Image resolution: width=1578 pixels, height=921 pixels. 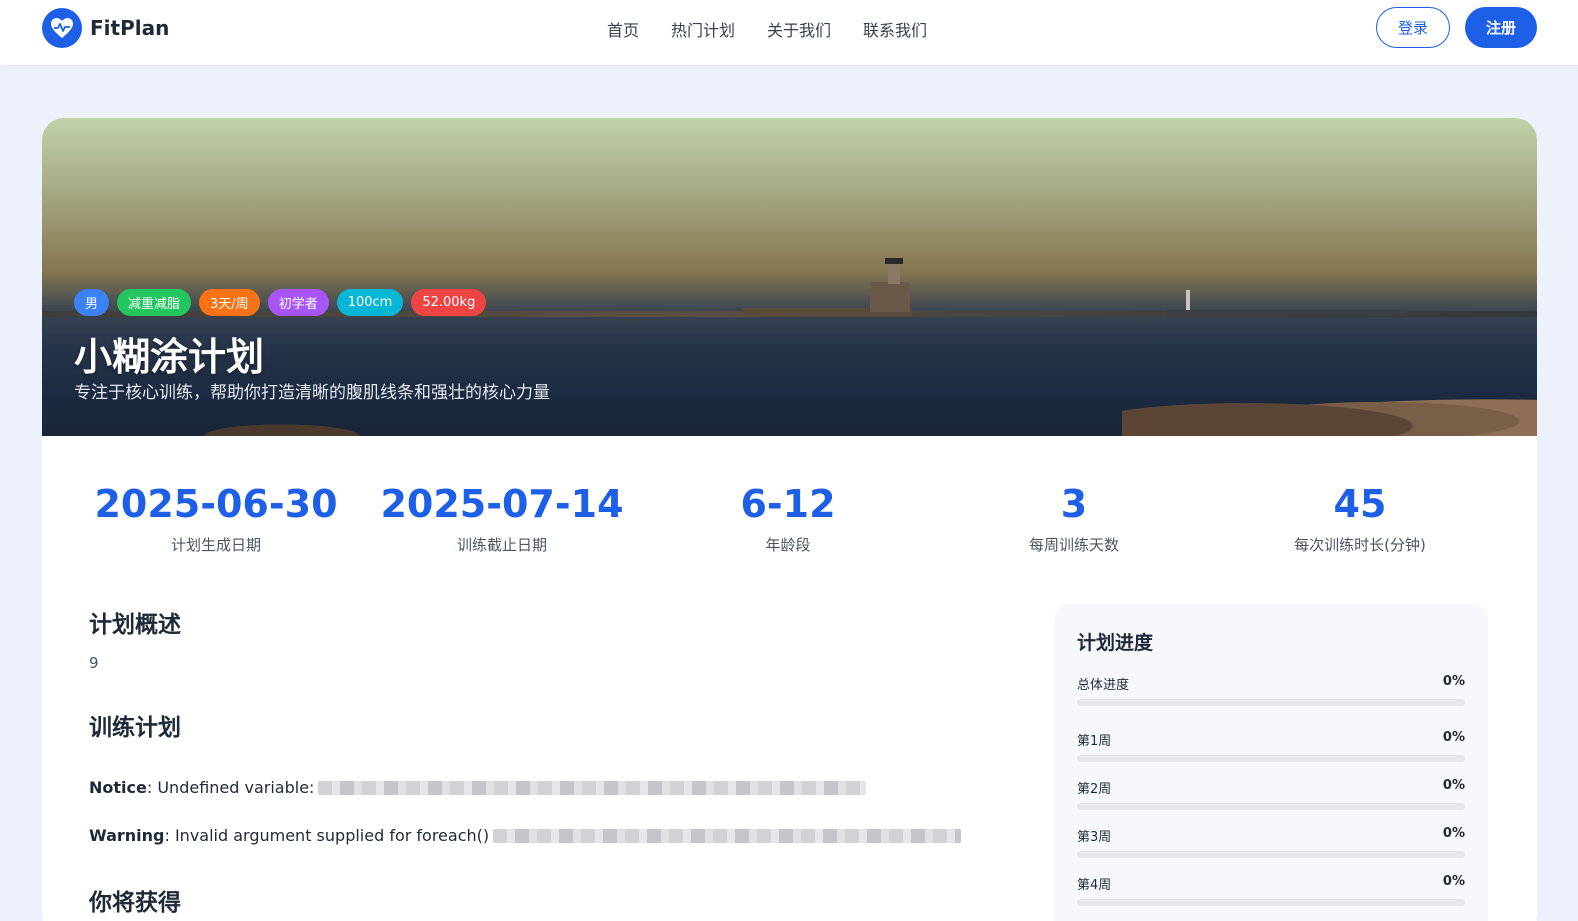 What do you see at coordinates (229, 302) in the screenshot?
I see `tag-frequency: 3天/周` at bounding box center [229, 302].